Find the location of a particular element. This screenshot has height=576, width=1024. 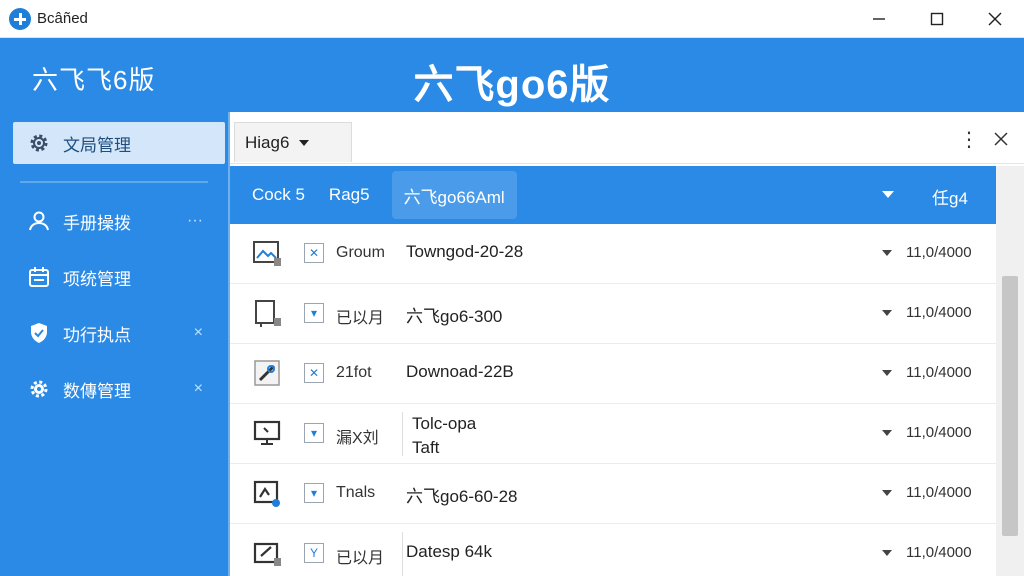

close-button is located at coordinates (995, 19).